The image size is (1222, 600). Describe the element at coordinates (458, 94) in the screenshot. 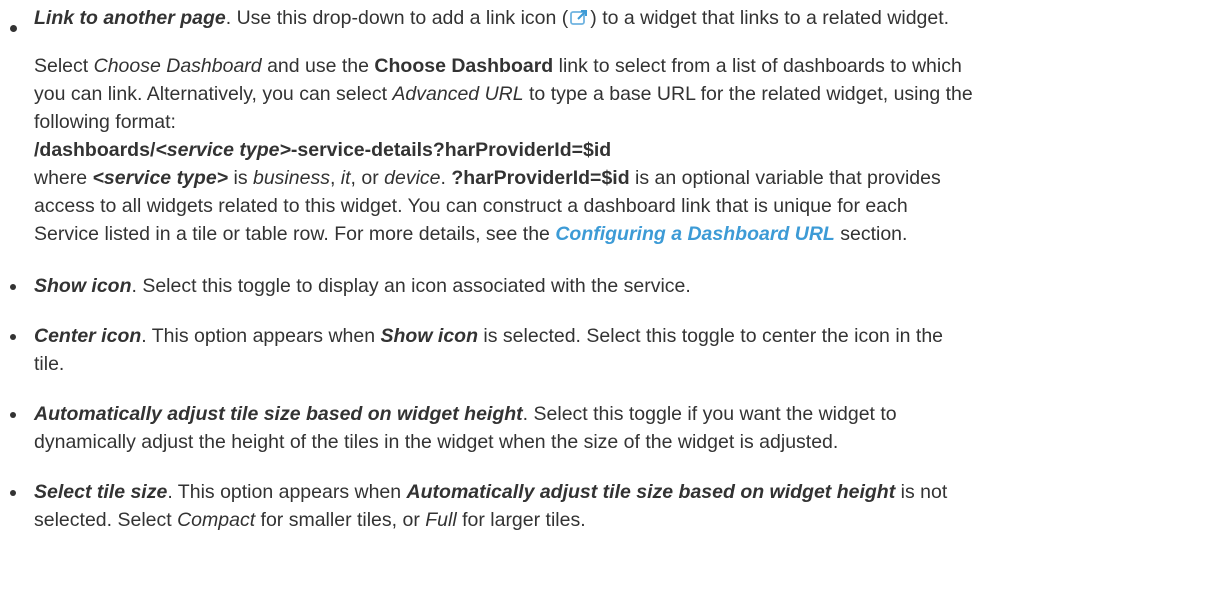

I see `option-name: Advanced URL` at that location.